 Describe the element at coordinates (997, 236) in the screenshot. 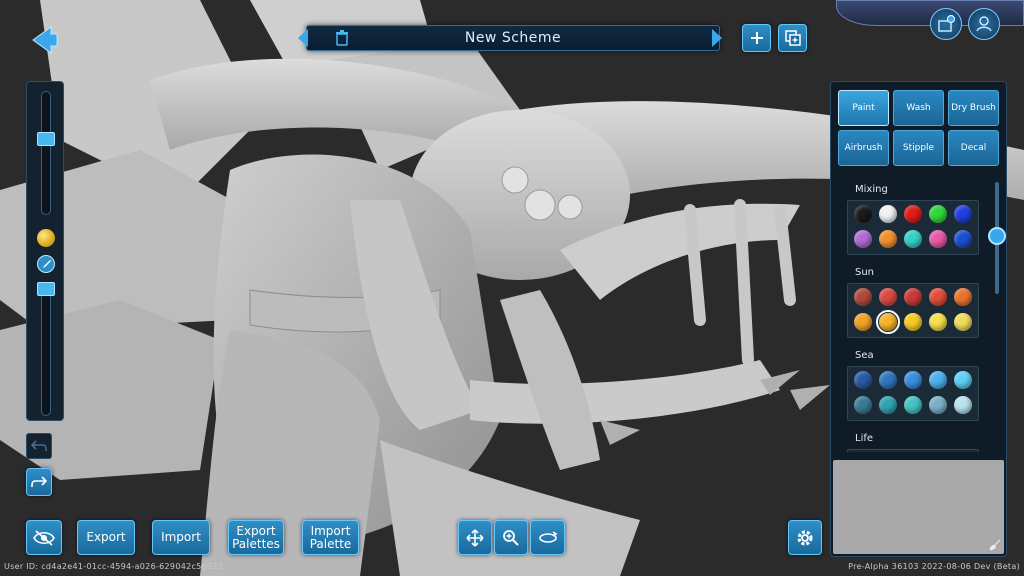

I see `palette-scroll-thumb` at that location.